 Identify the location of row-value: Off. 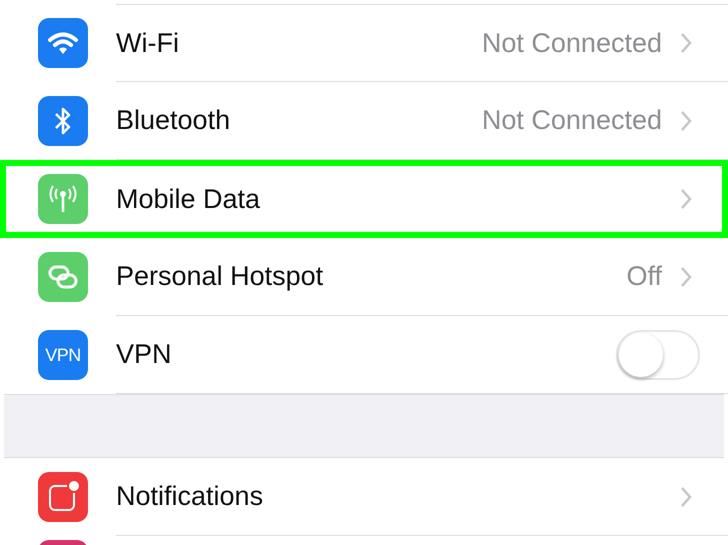
(644, 276).